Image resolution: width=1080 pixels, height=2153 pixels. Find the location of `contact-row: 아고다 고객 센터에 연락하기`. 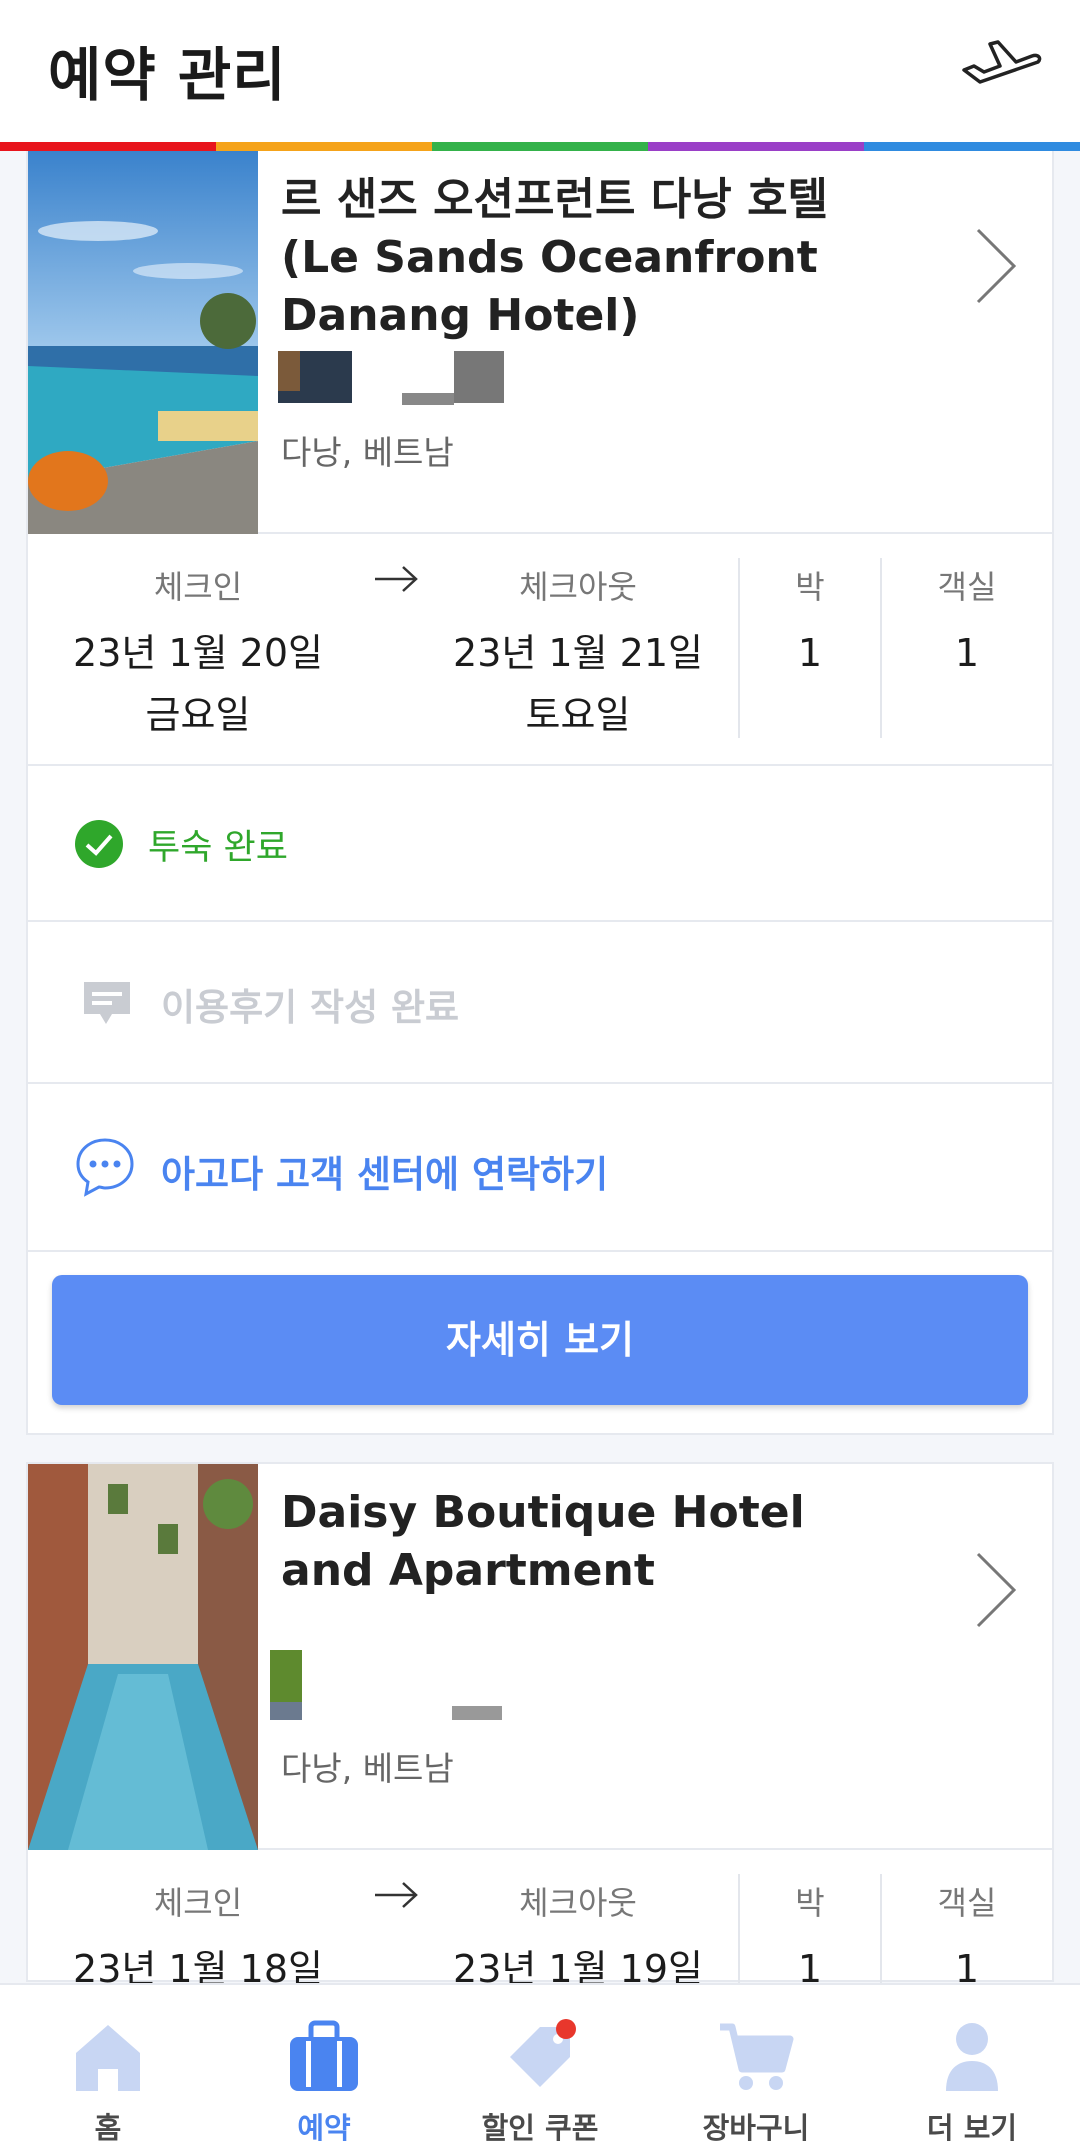

contact-row: 아고다 고객 센터에 연락하기 is located at coordinates (540, 1166).